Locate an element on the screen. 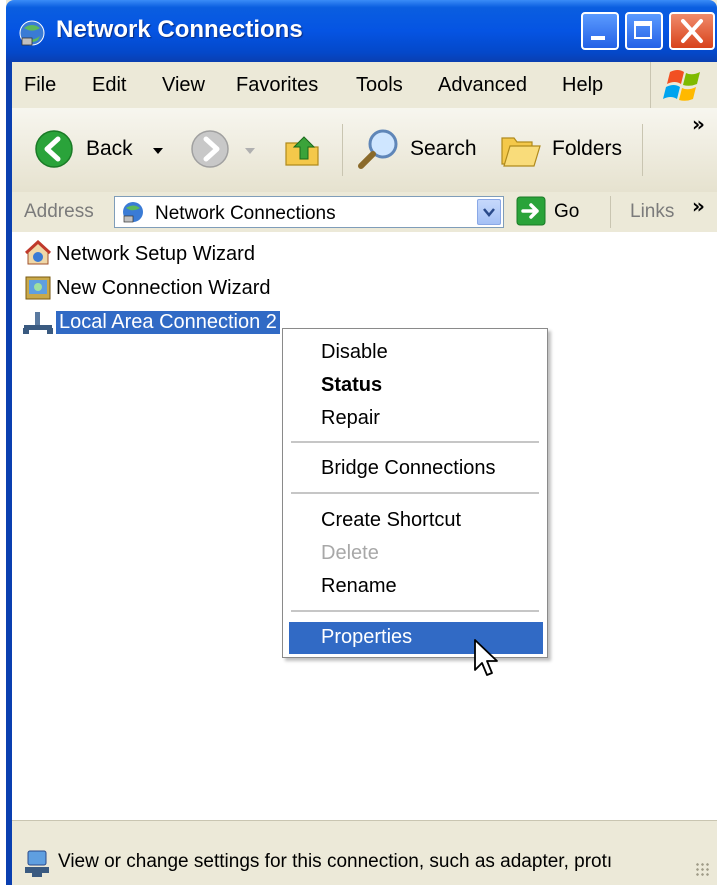 The image size is (717, 885). back-button: Back is located at coordinates (99, 149).